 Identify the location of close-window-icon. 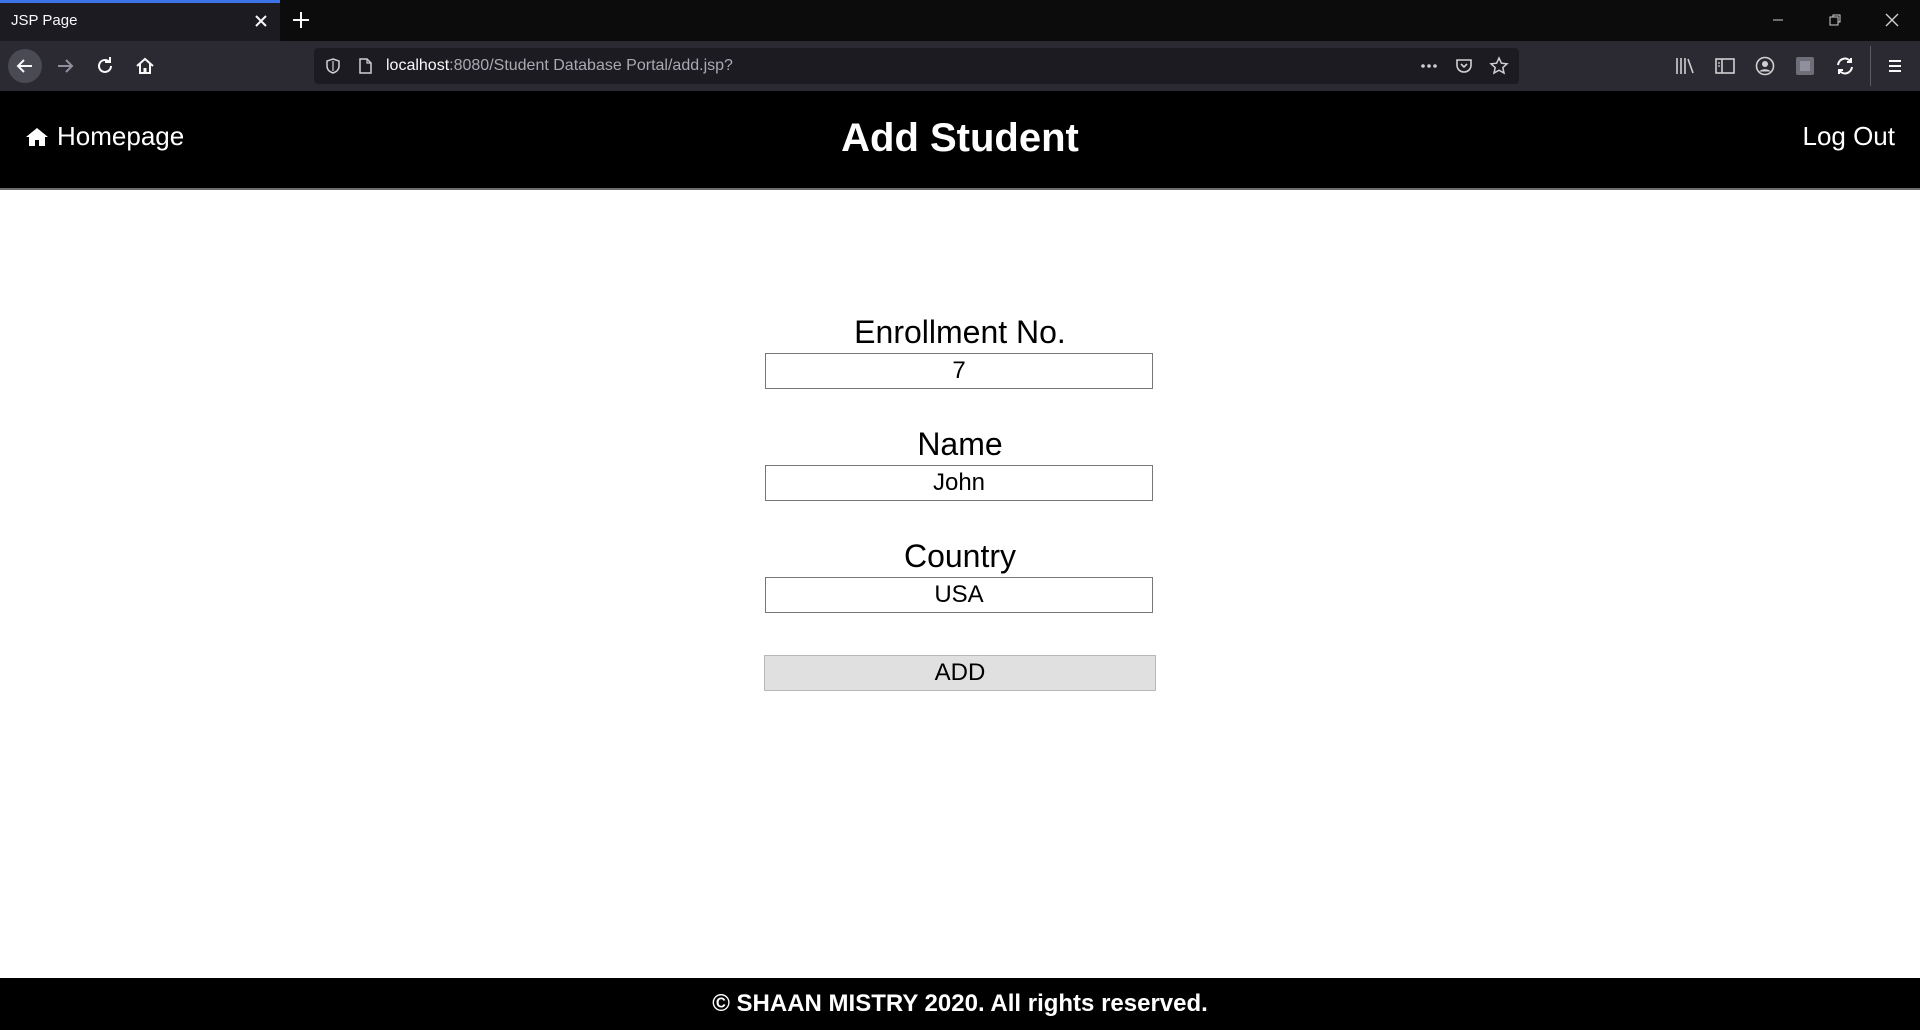
(1892, 20).